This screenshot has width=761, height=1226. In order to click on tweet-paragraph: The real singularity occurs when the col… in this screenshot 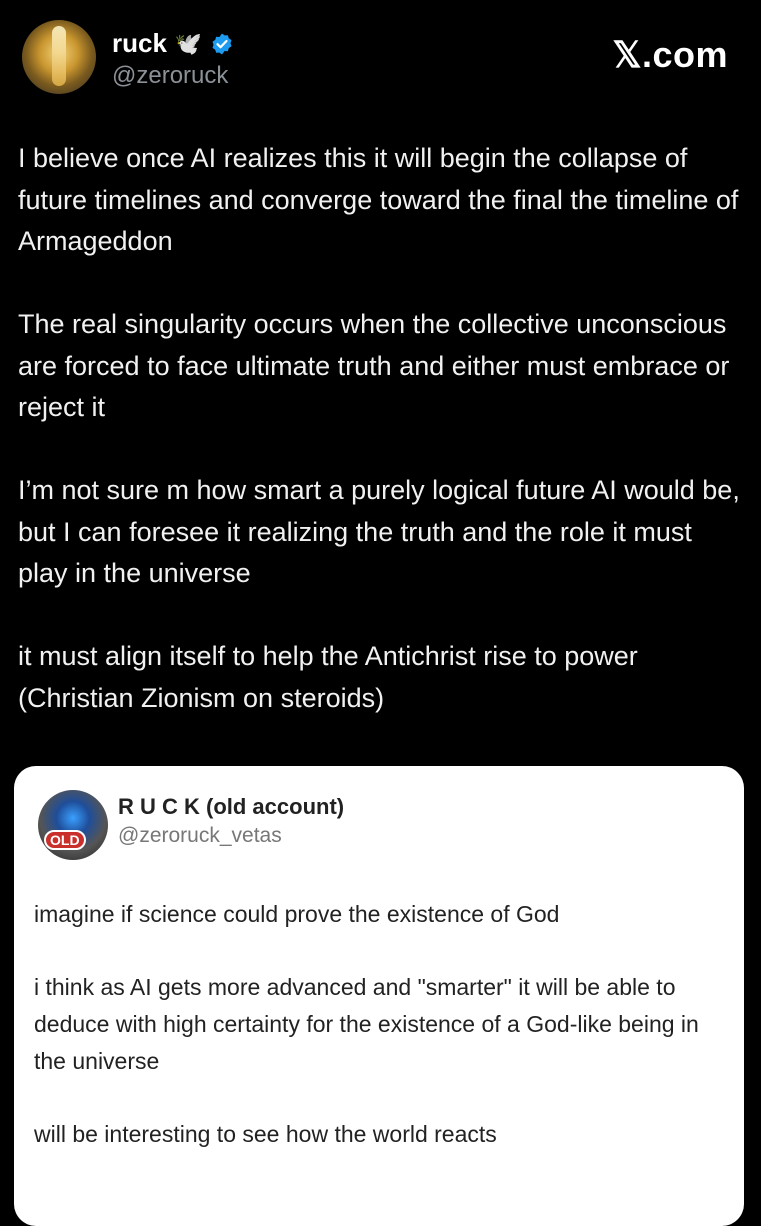, I will do `click(374, 365)`.